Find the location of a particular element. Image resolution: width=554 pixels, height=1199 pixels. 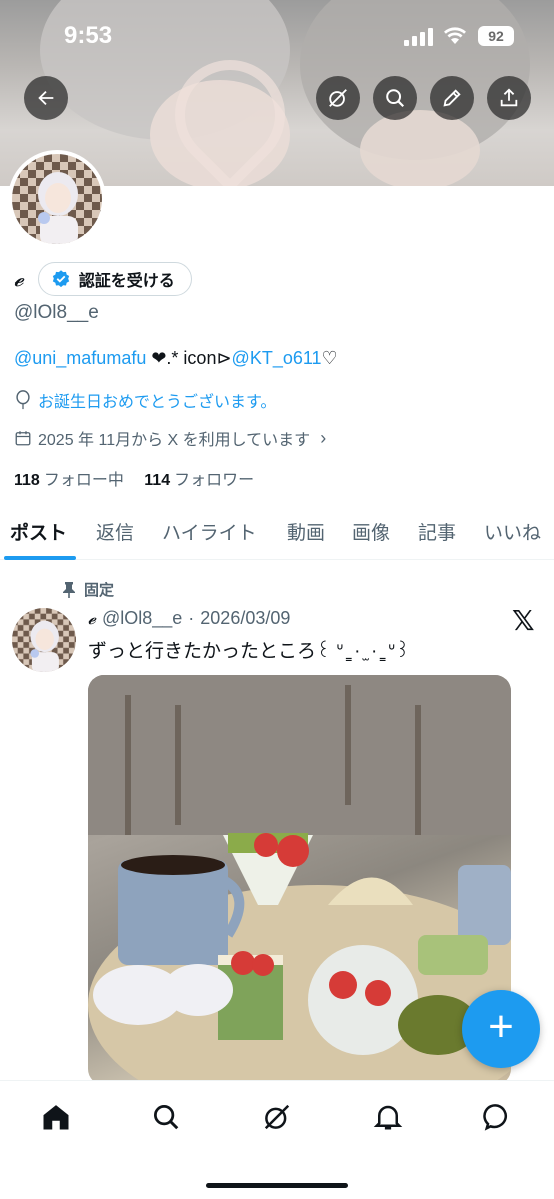

joined-text: 2025 年 11月から X を利用しています is located at coordinates (174, 440).